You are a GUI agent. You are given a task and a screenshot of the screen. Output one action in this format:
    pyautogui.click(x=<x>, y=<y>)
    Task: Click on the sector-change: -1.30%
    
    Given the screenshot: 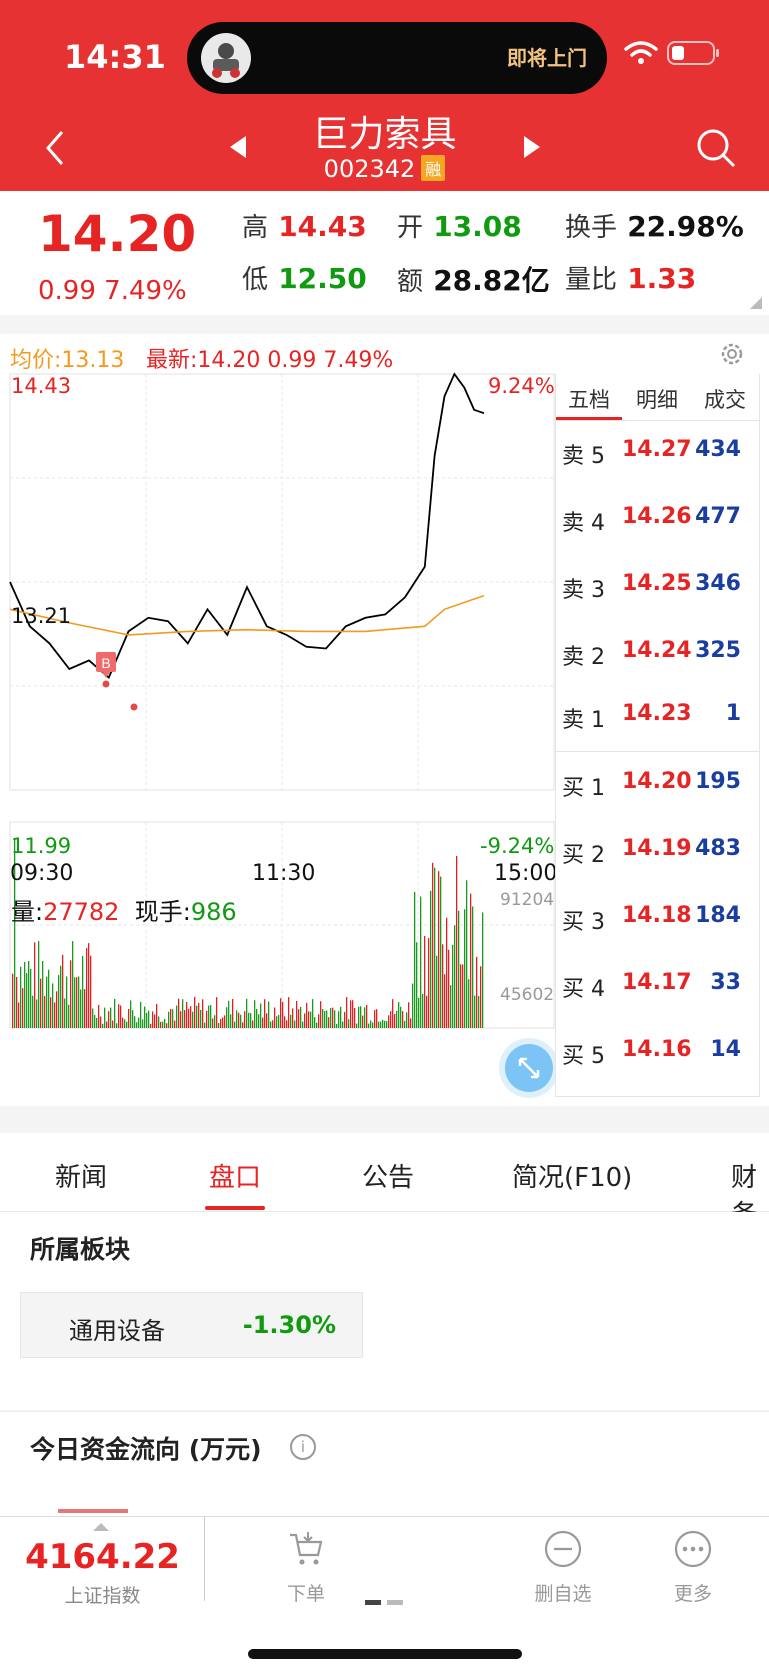 What is the action you would take?
    pyautogui.click(x=289, y=1325)
    